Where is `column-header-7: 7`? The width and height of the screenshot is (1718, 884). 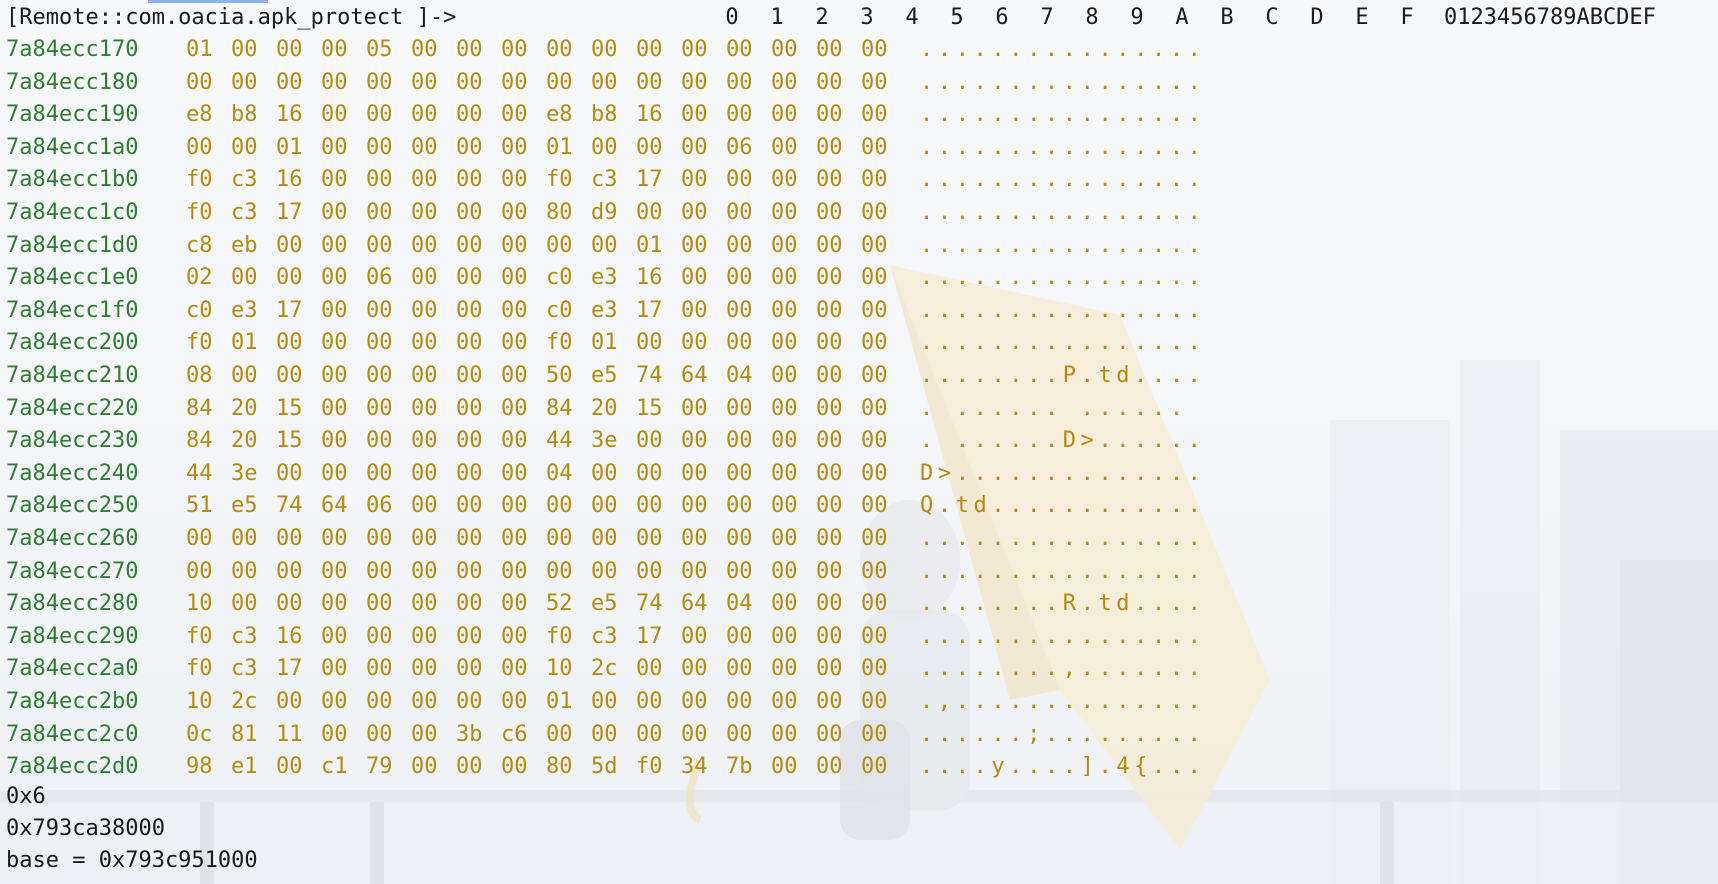 column-header-7: 7 is located at coordinates (1047, 17).